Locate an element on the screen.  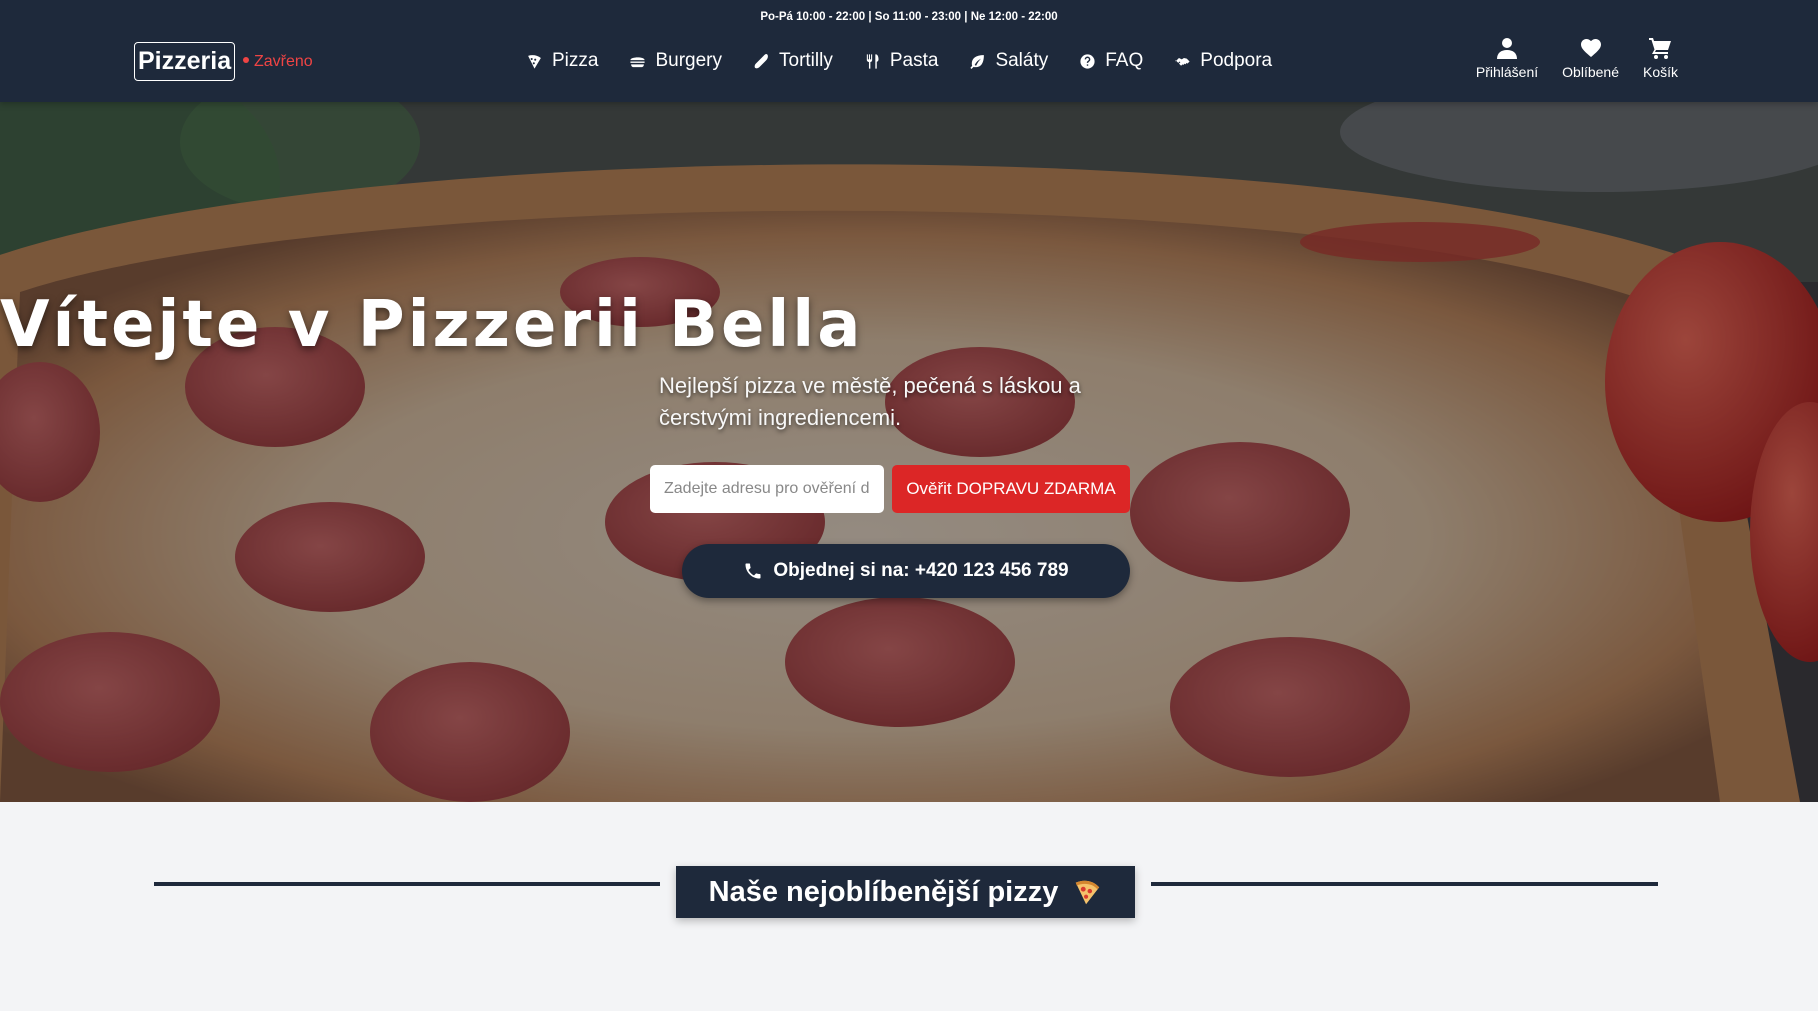
nav-item-tortilly: Tortilly is located at coordinates (793, 61).